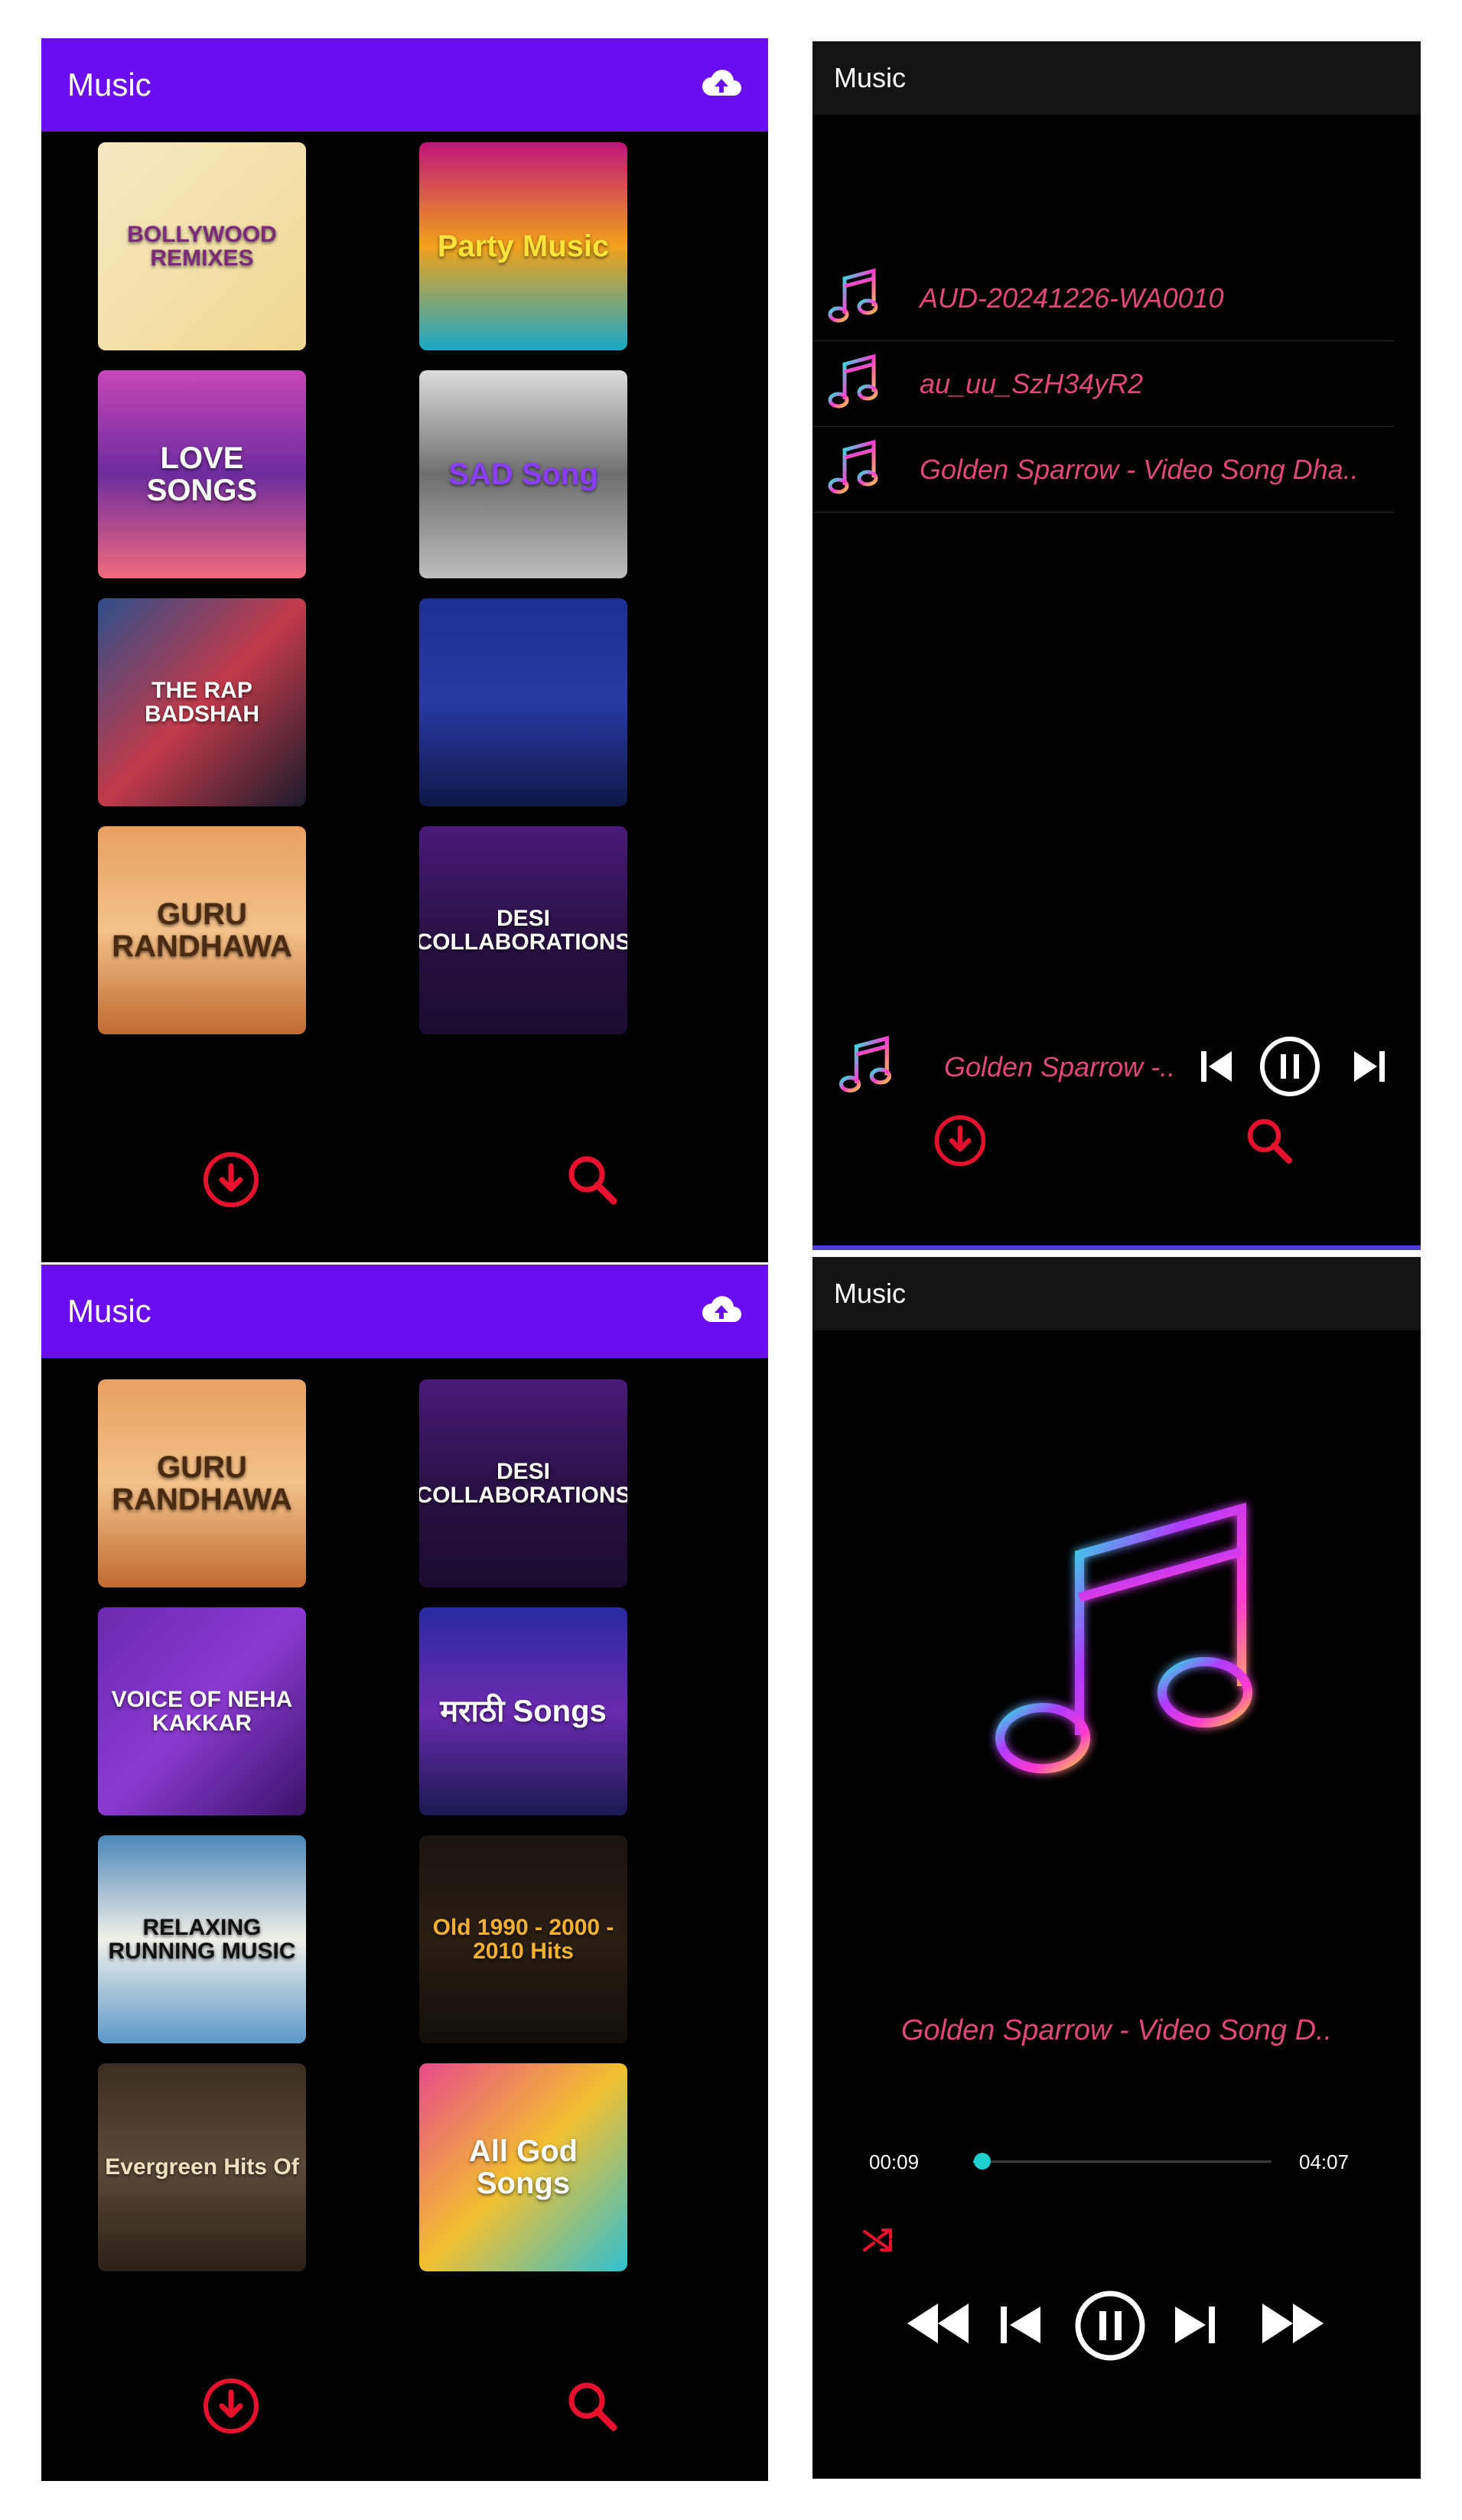 This screenshot has width=1462, height=2520. I want to click on album-tile: LOVE SONGS, so click(202, 474).